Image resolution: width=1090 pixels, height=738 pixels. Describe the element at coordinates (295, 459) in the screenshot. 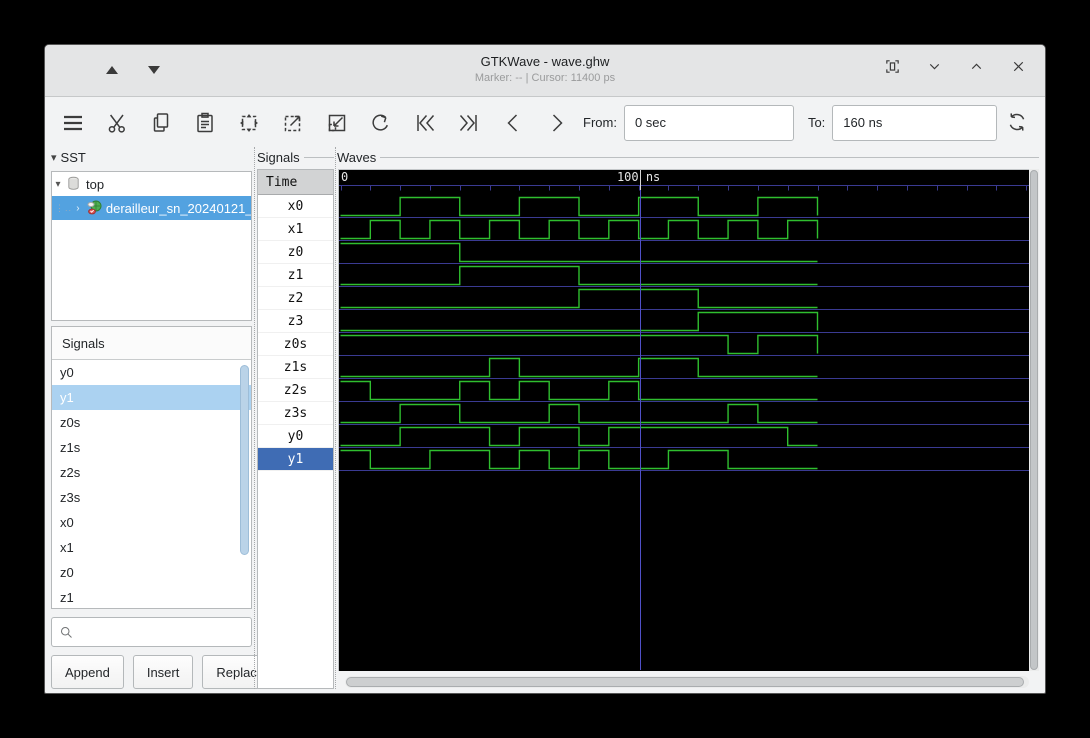

I see `wave-name-y1: y1` at that location.